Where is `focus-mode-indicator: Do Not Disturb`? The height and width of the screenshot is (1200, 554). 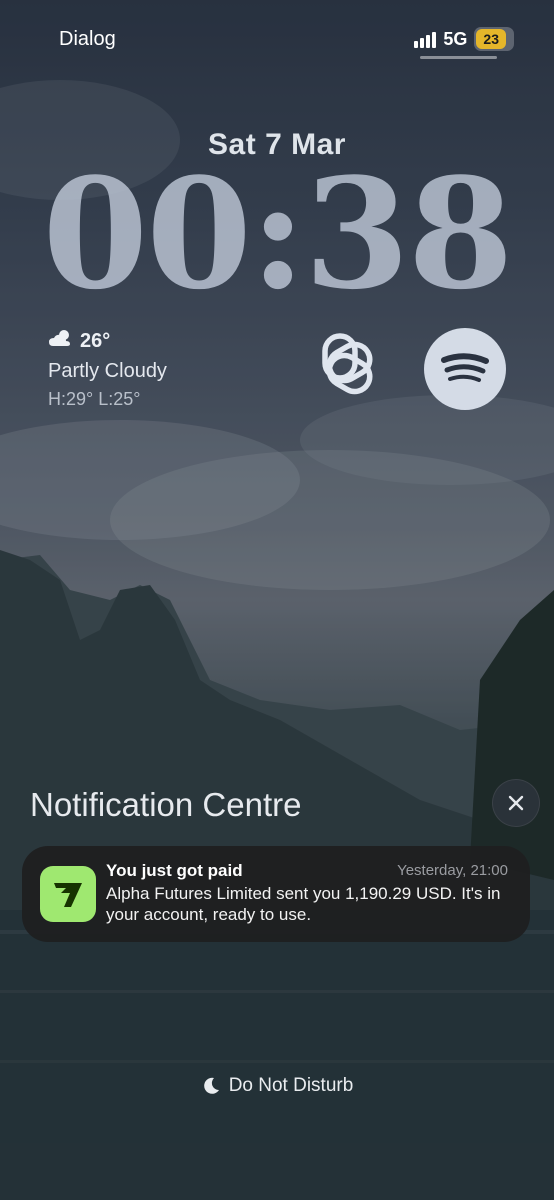
focus-mode-indicator: Do Not Disturb is located at coordinates (277, 1086).